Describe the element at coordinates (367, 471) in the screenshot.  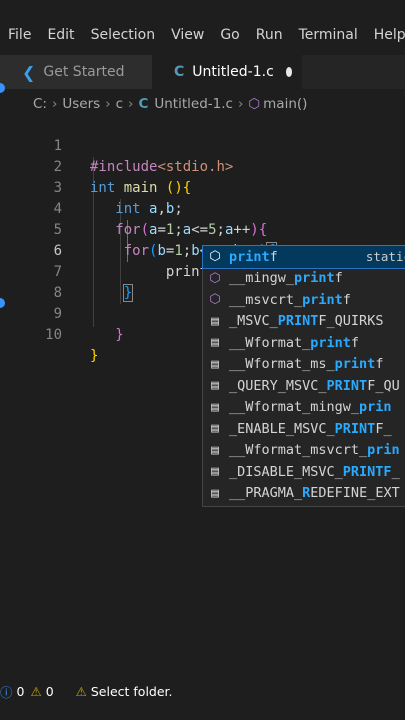
I see `suggestion-match: PRINTF` at that location.